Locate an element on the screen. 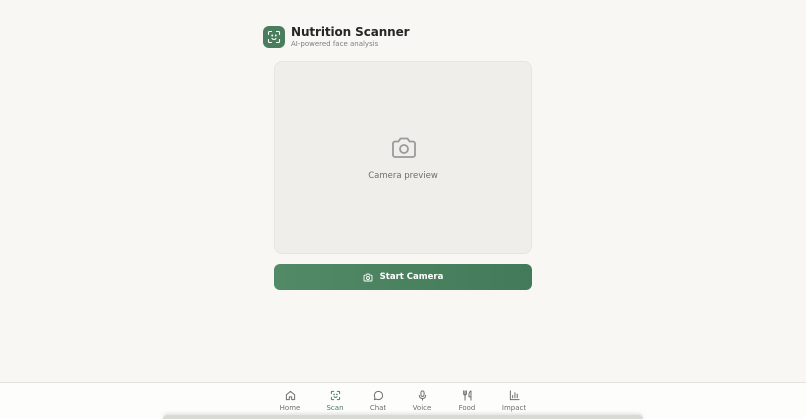 The width and height of the screenshot is (806, 419). nav-item-chat: Chat is located at coordinates (378, 400).